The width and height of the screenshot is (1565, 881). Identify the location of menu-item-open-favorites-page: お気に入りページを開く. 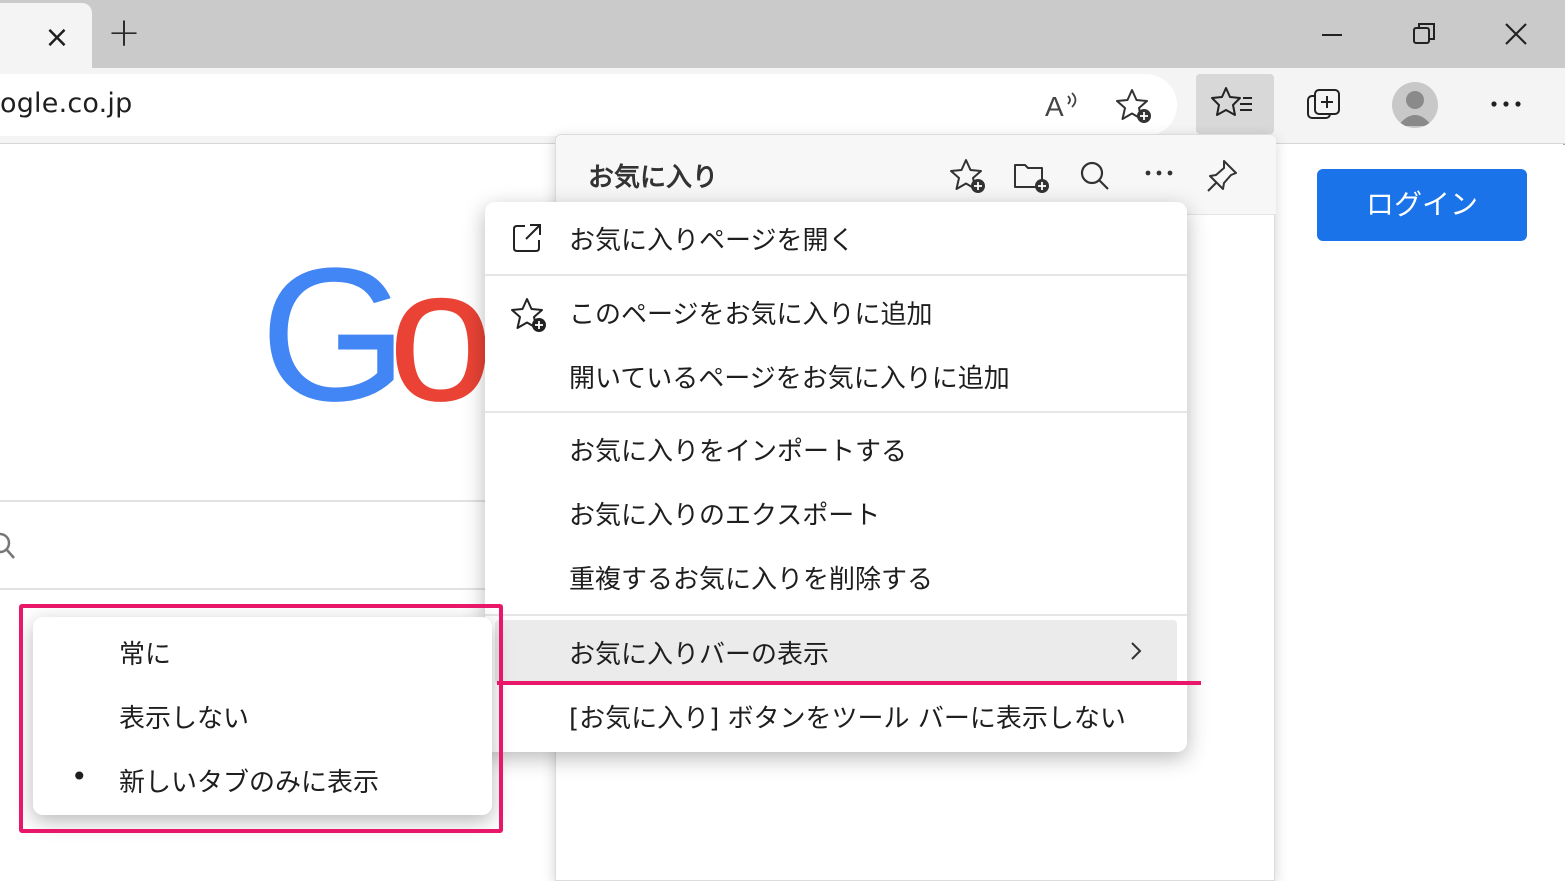
(836, 238).